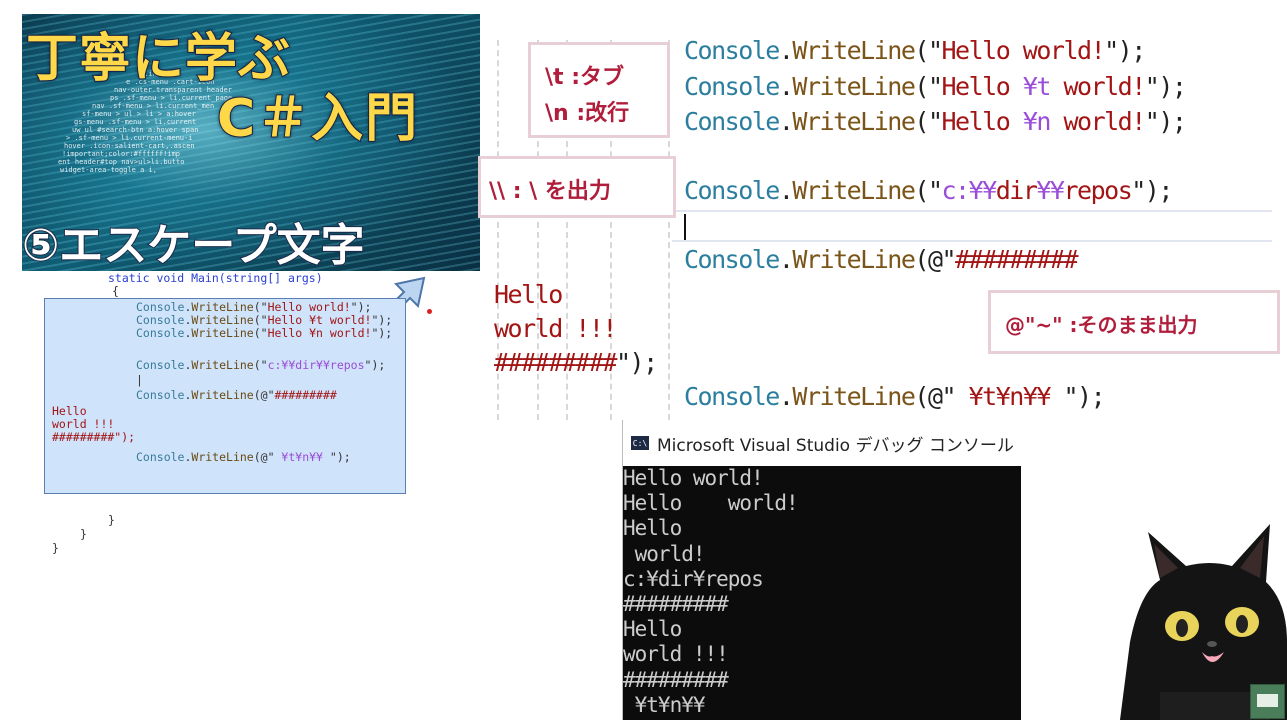 Image resolution: width=1287 pixels, height=720 pixels. I want to click on annotation-backslash: \\ : \ を出力, so click(577, 187).